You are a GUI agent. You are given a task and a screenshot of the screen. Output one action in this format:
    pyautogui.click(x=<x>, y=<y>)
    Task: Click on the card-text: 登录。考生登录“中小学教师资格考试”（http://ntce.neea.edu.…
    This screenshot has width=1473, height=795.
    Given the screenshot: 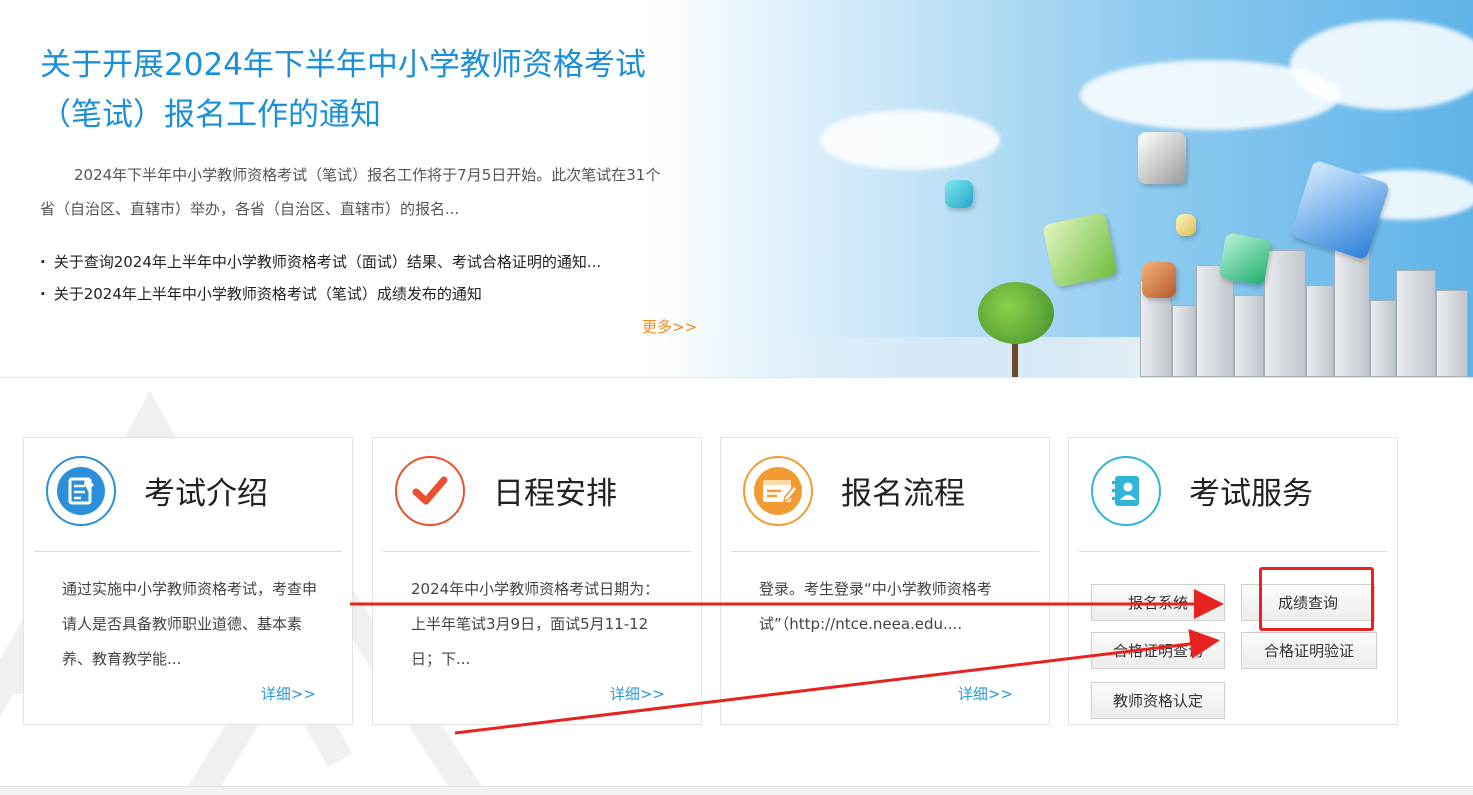 What is the action you would take?
    pyautogui.click(x=875, y=606)
    